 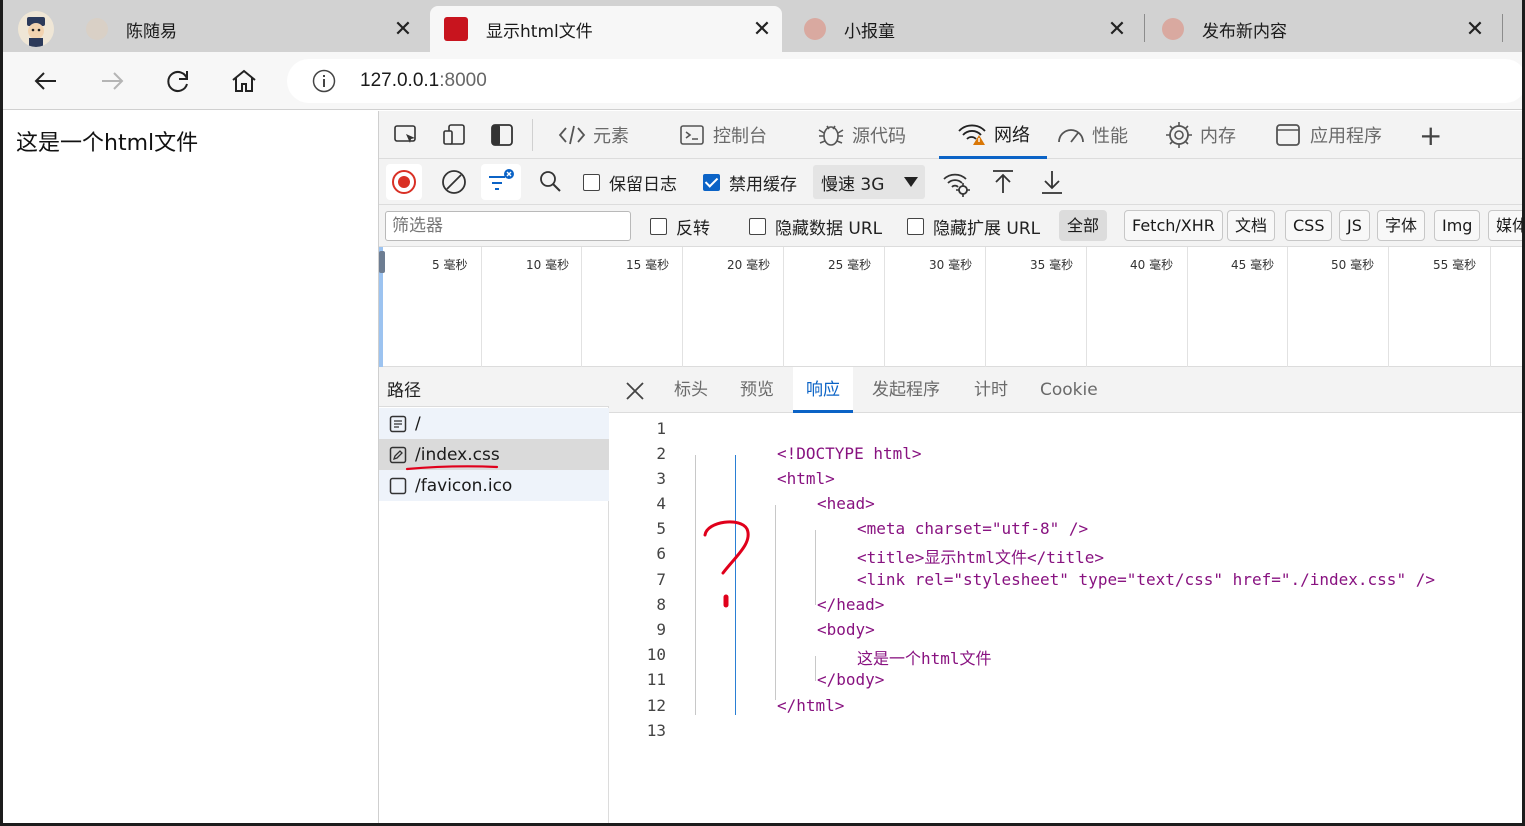 I want to click on import-har-icon, so click(x=1003, y=182).